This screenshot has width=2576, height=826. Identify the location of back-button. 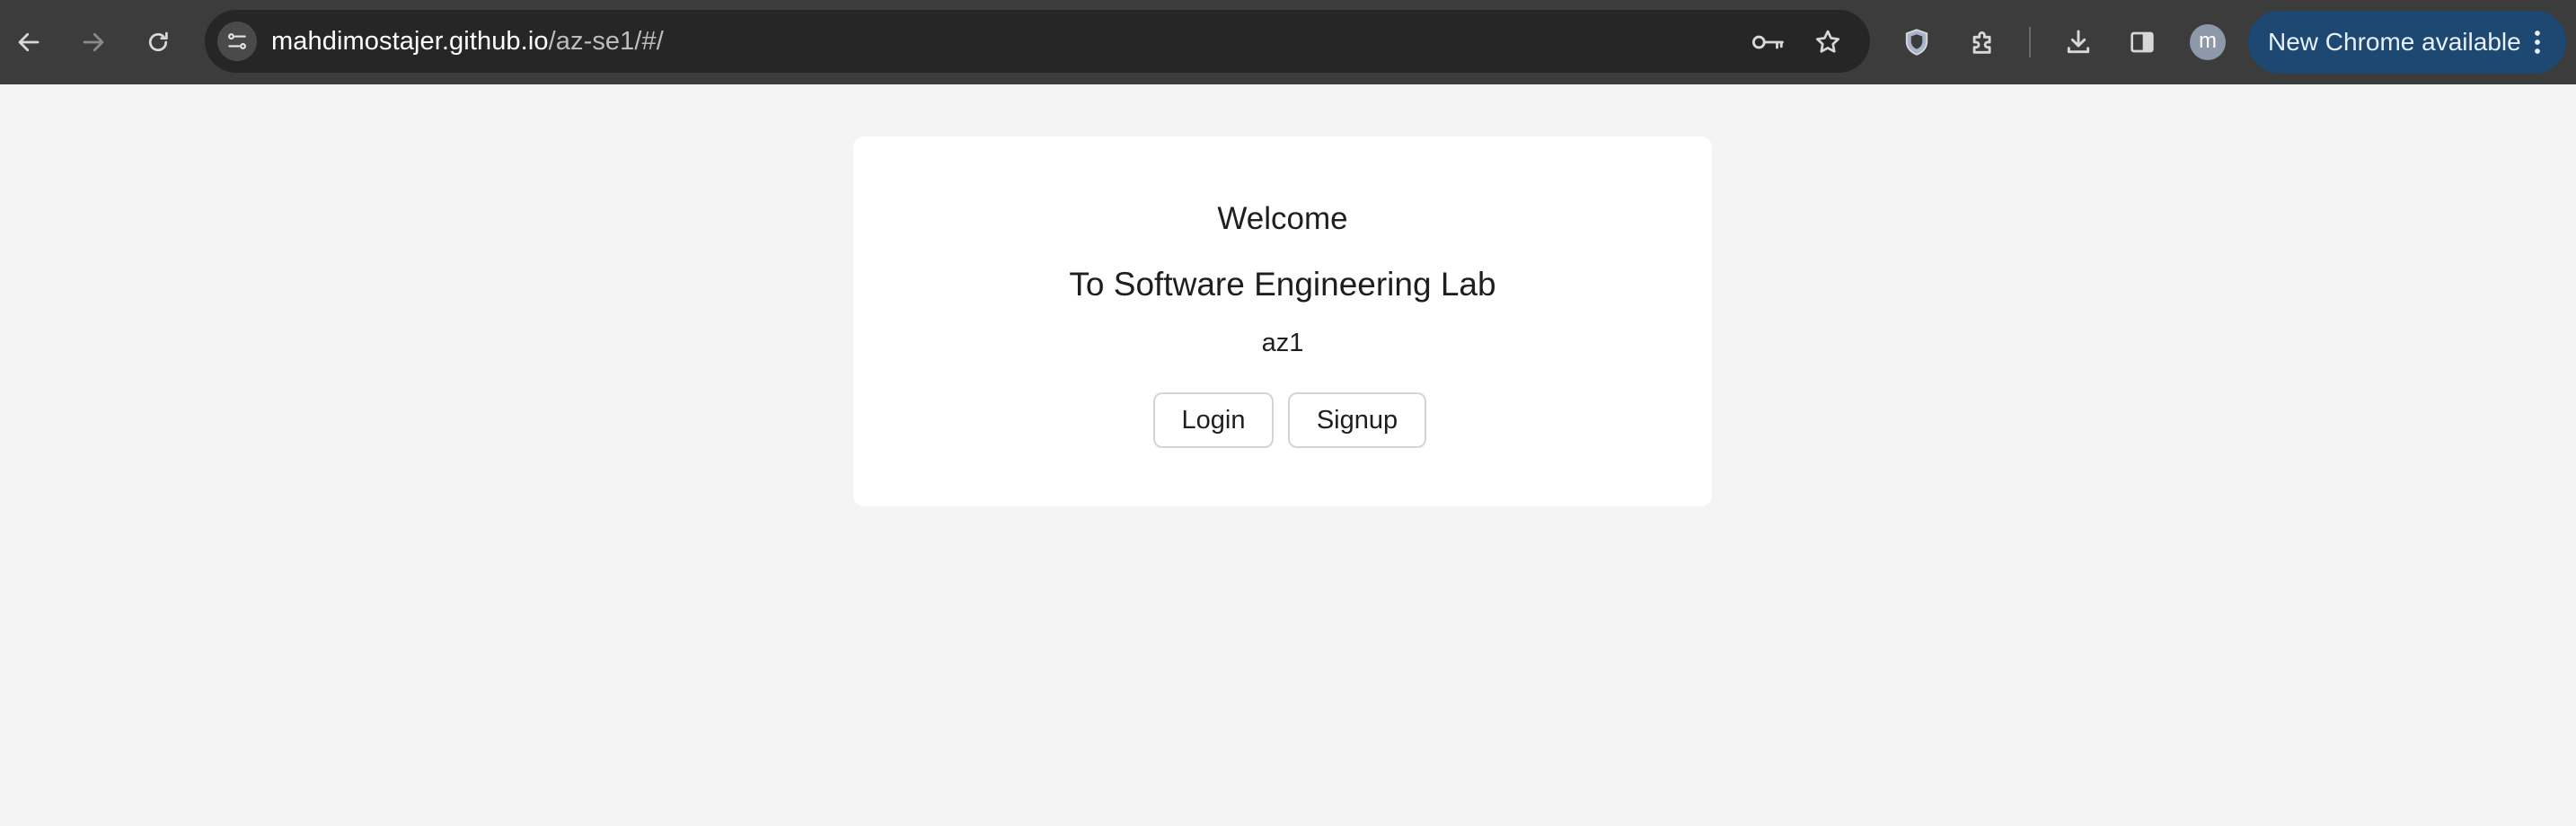
(29, 42).